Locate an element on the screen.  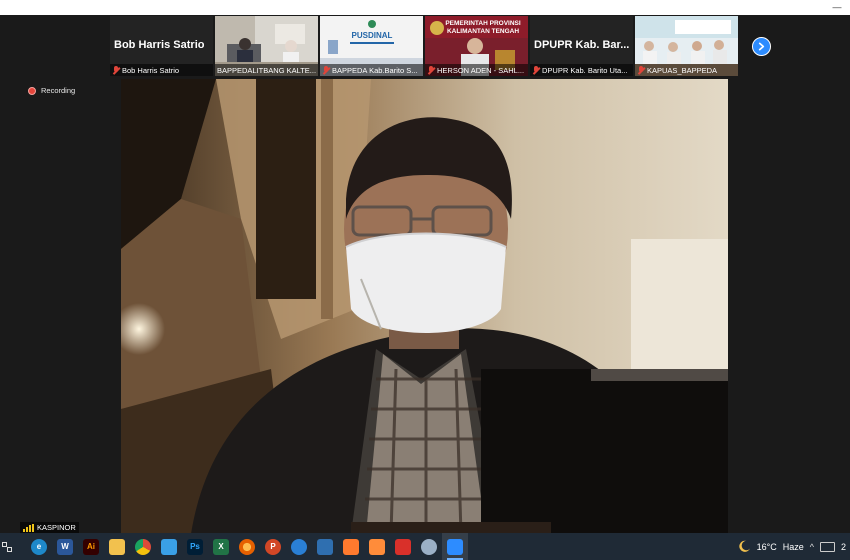
clock: 2 is located at coordinates (843, 547).